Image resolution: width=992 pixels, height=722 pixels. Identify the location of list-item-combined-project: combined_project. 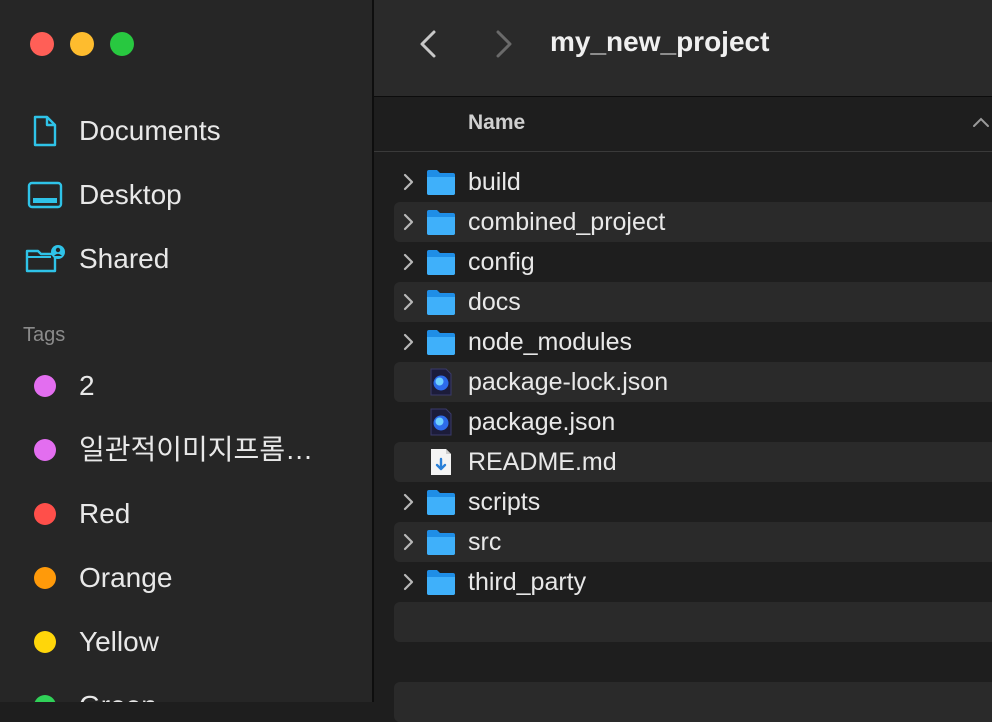
(693, 222).